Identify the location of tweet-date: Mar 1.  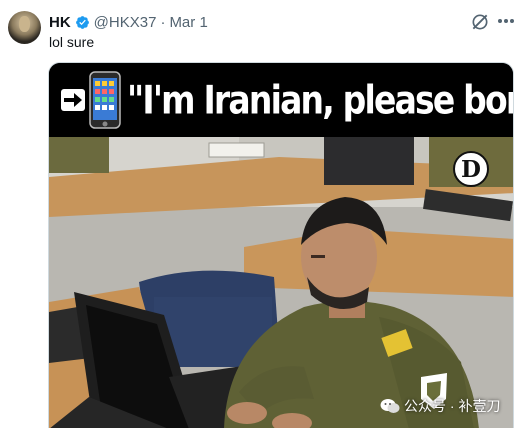
(188, 22).